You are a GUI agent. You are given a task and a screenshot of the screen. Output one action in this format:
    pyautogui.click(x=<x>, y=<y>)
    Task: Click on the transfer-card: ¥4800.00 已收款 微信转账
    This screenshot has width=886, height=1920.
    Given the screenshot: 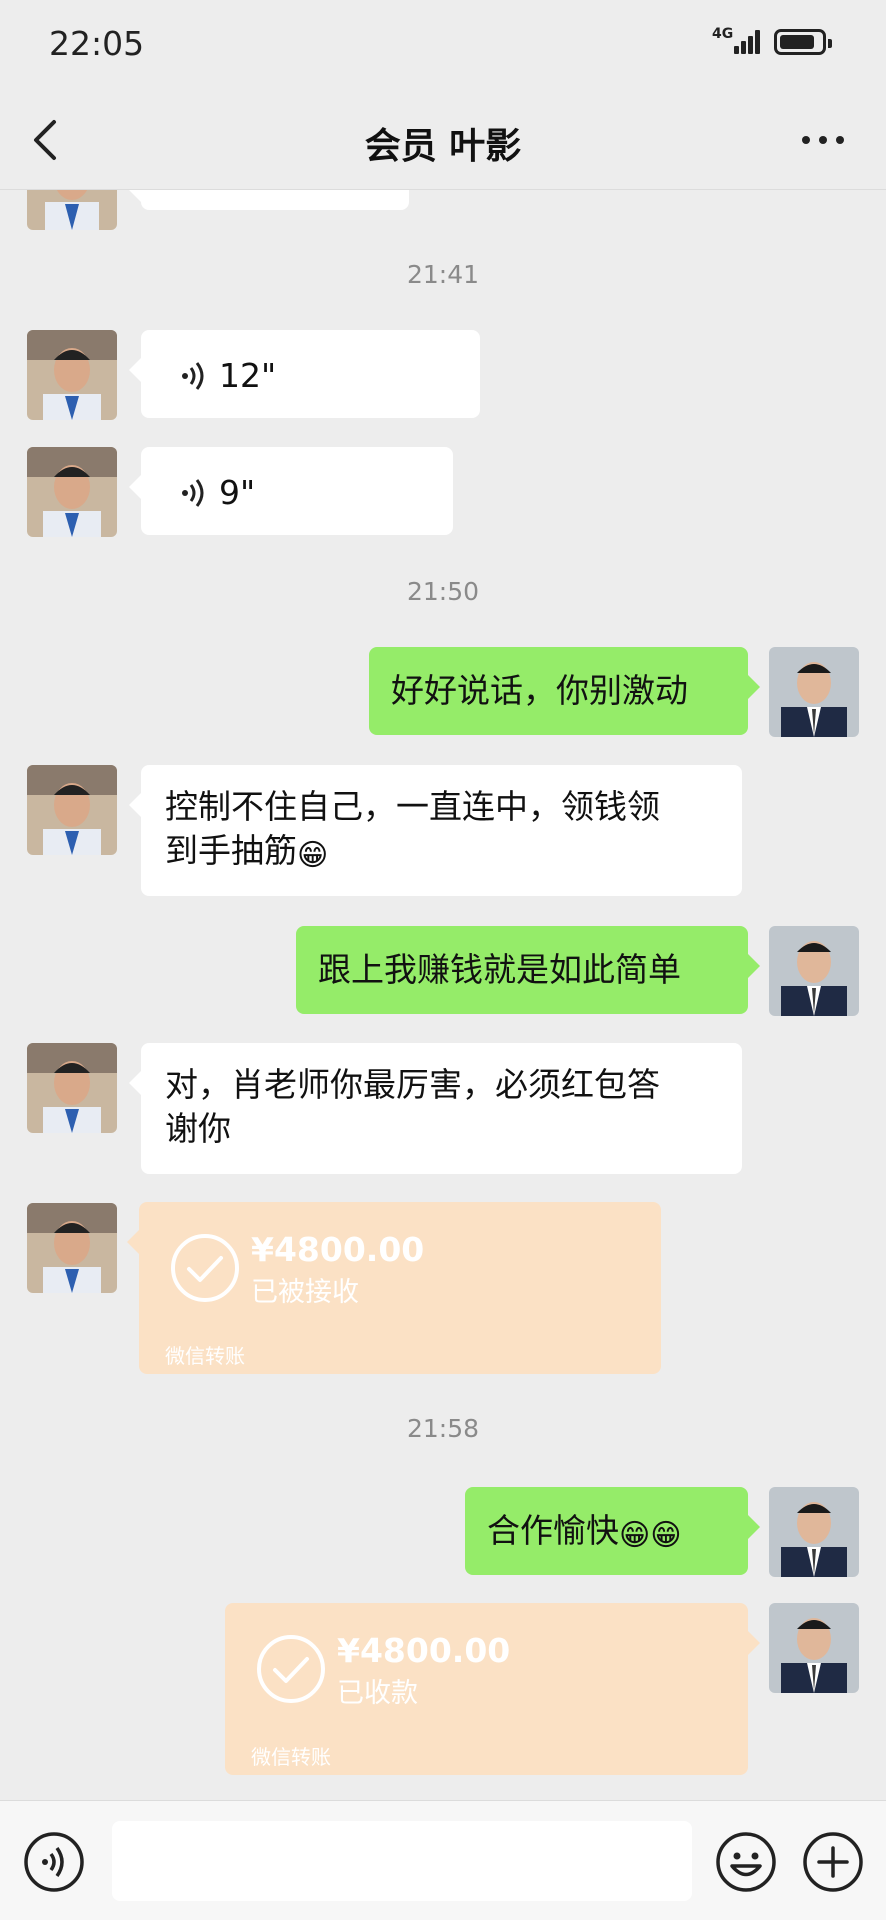 What is the action you would take?
    pyautogui.click(x=492, y=1689)
    